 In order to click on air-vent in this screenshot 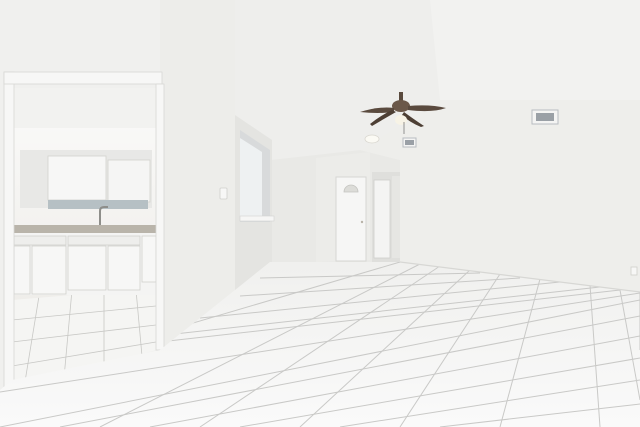, I will do `click(545, 117)`.